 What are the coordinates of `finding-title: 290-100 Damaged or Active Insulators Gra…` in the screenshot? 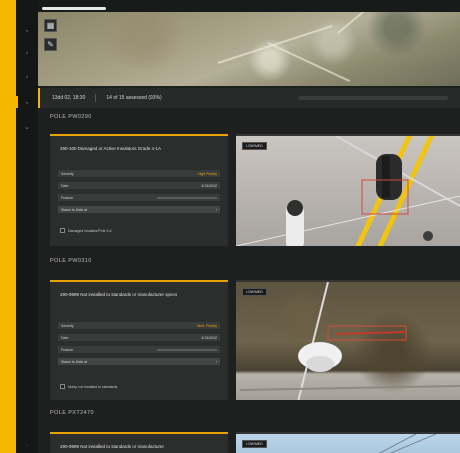 It's located at (111, 148).